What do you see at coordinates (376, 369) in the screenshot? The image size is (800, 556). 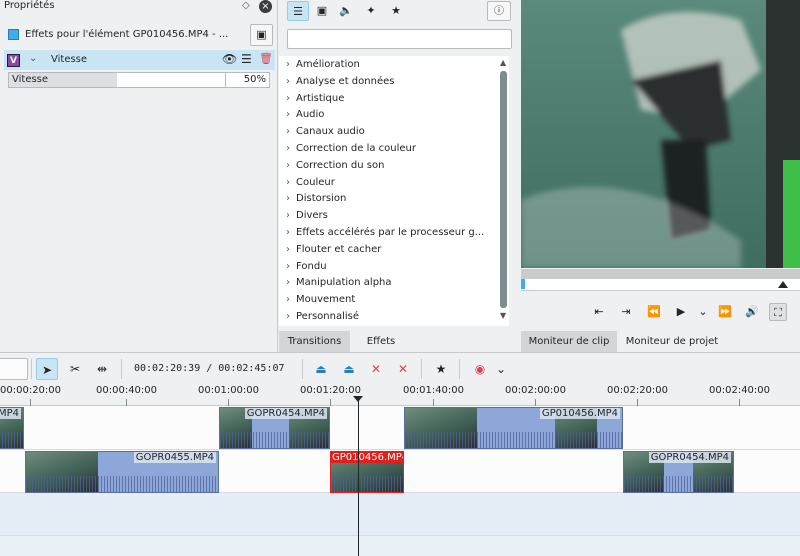 I see `extract-zone-icon: ✕` at bounding box center [376, 369].